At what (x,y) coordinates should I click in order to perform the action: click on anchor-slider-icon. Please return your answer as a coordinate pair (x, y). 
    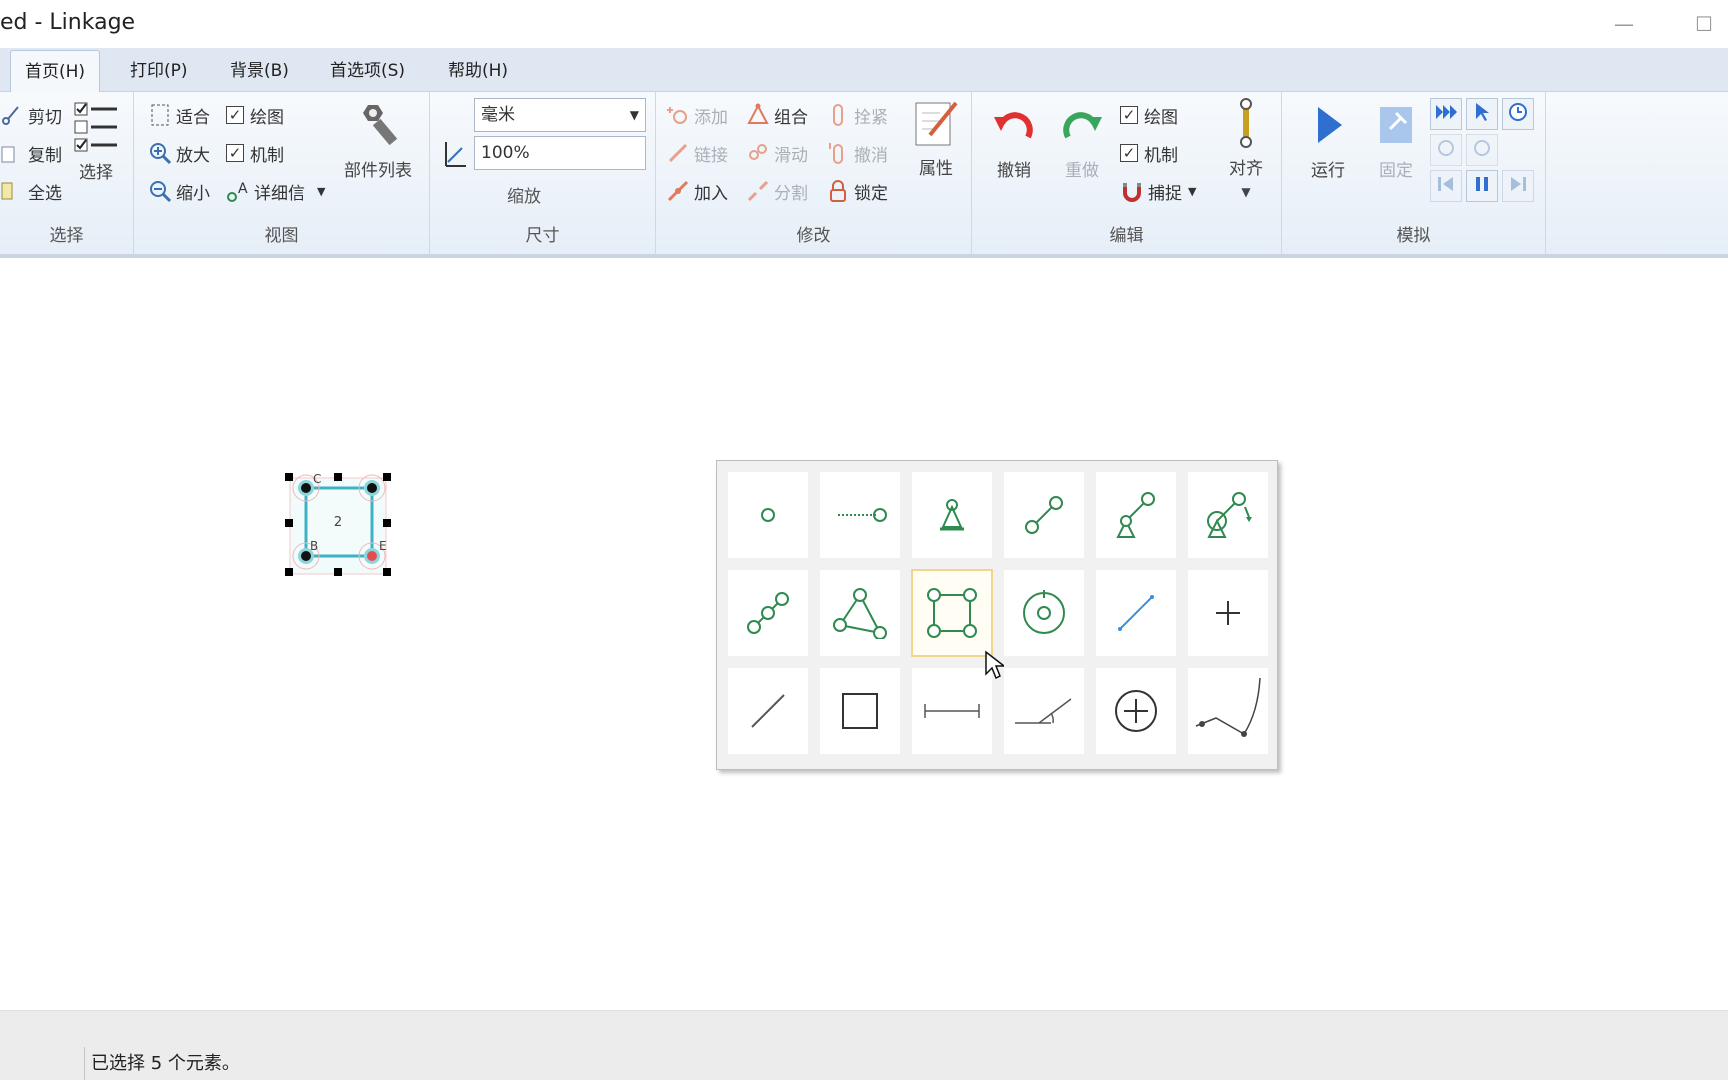
    Looking at the image, I should click on (862, 515).